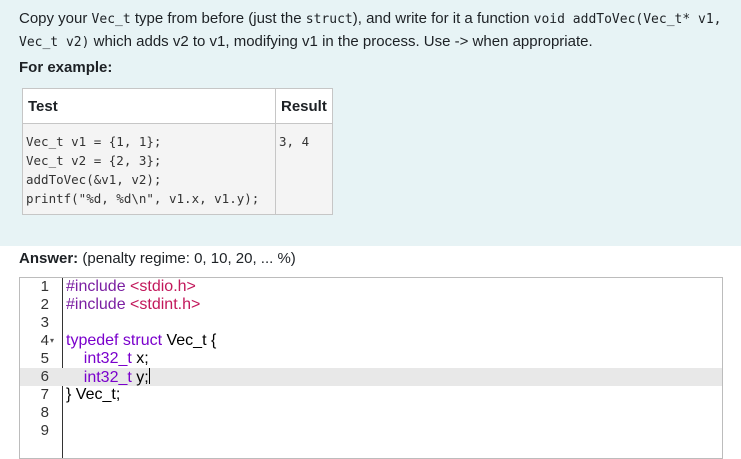 The image size is (741, 459). What do you see at coordinates (44, 394) in the screenshot?
I see `line-number: 7` at bounding box center [44, 394].